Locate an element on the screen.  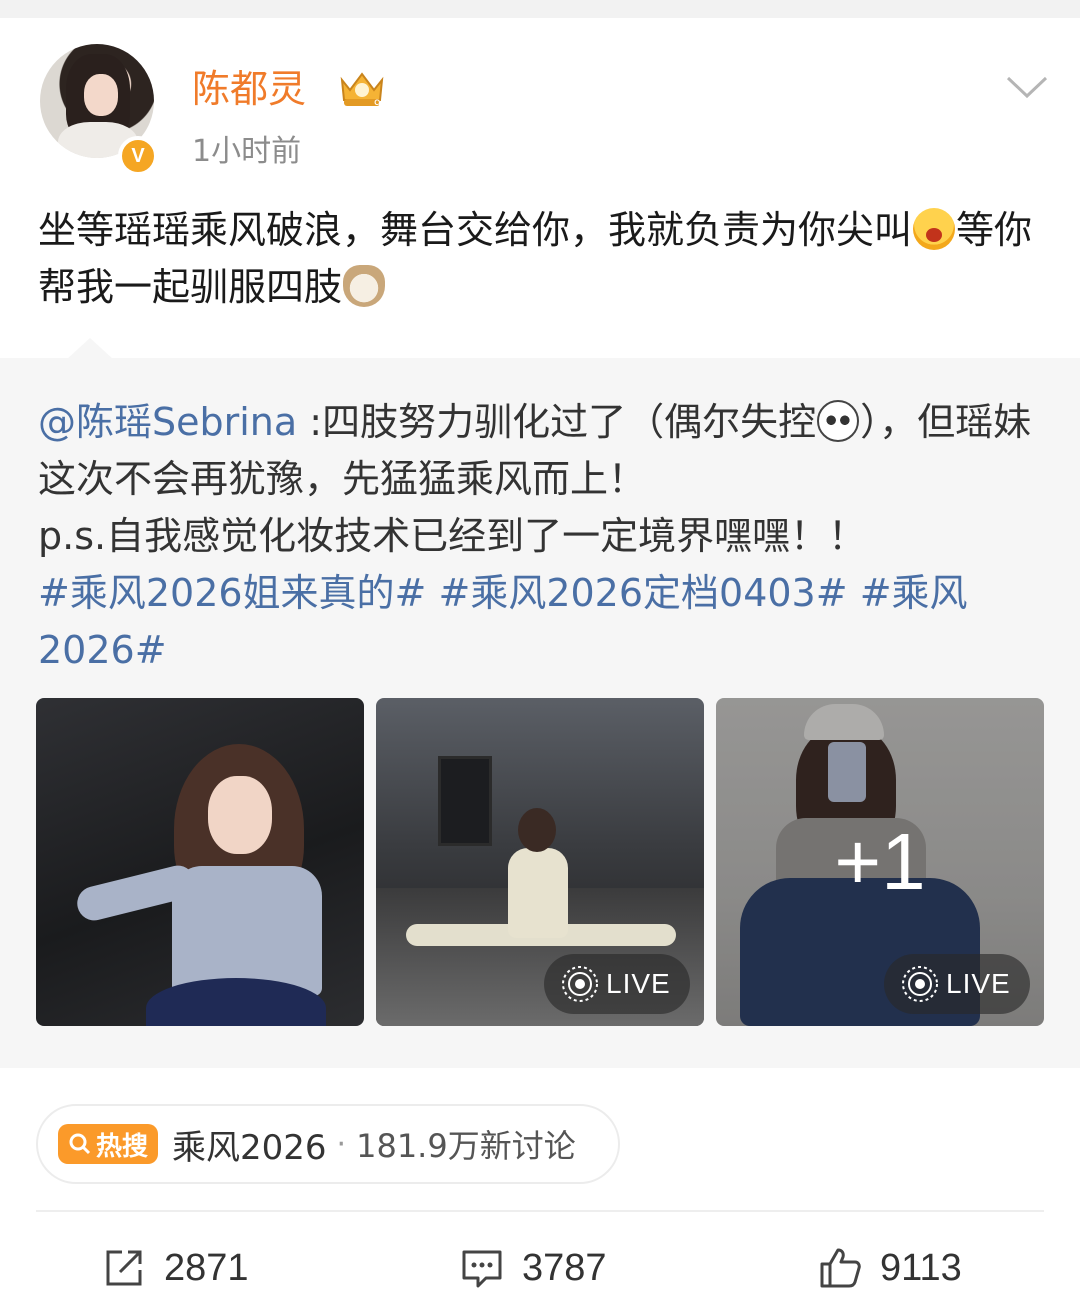
photo-window is located at coordinates (465, 801).